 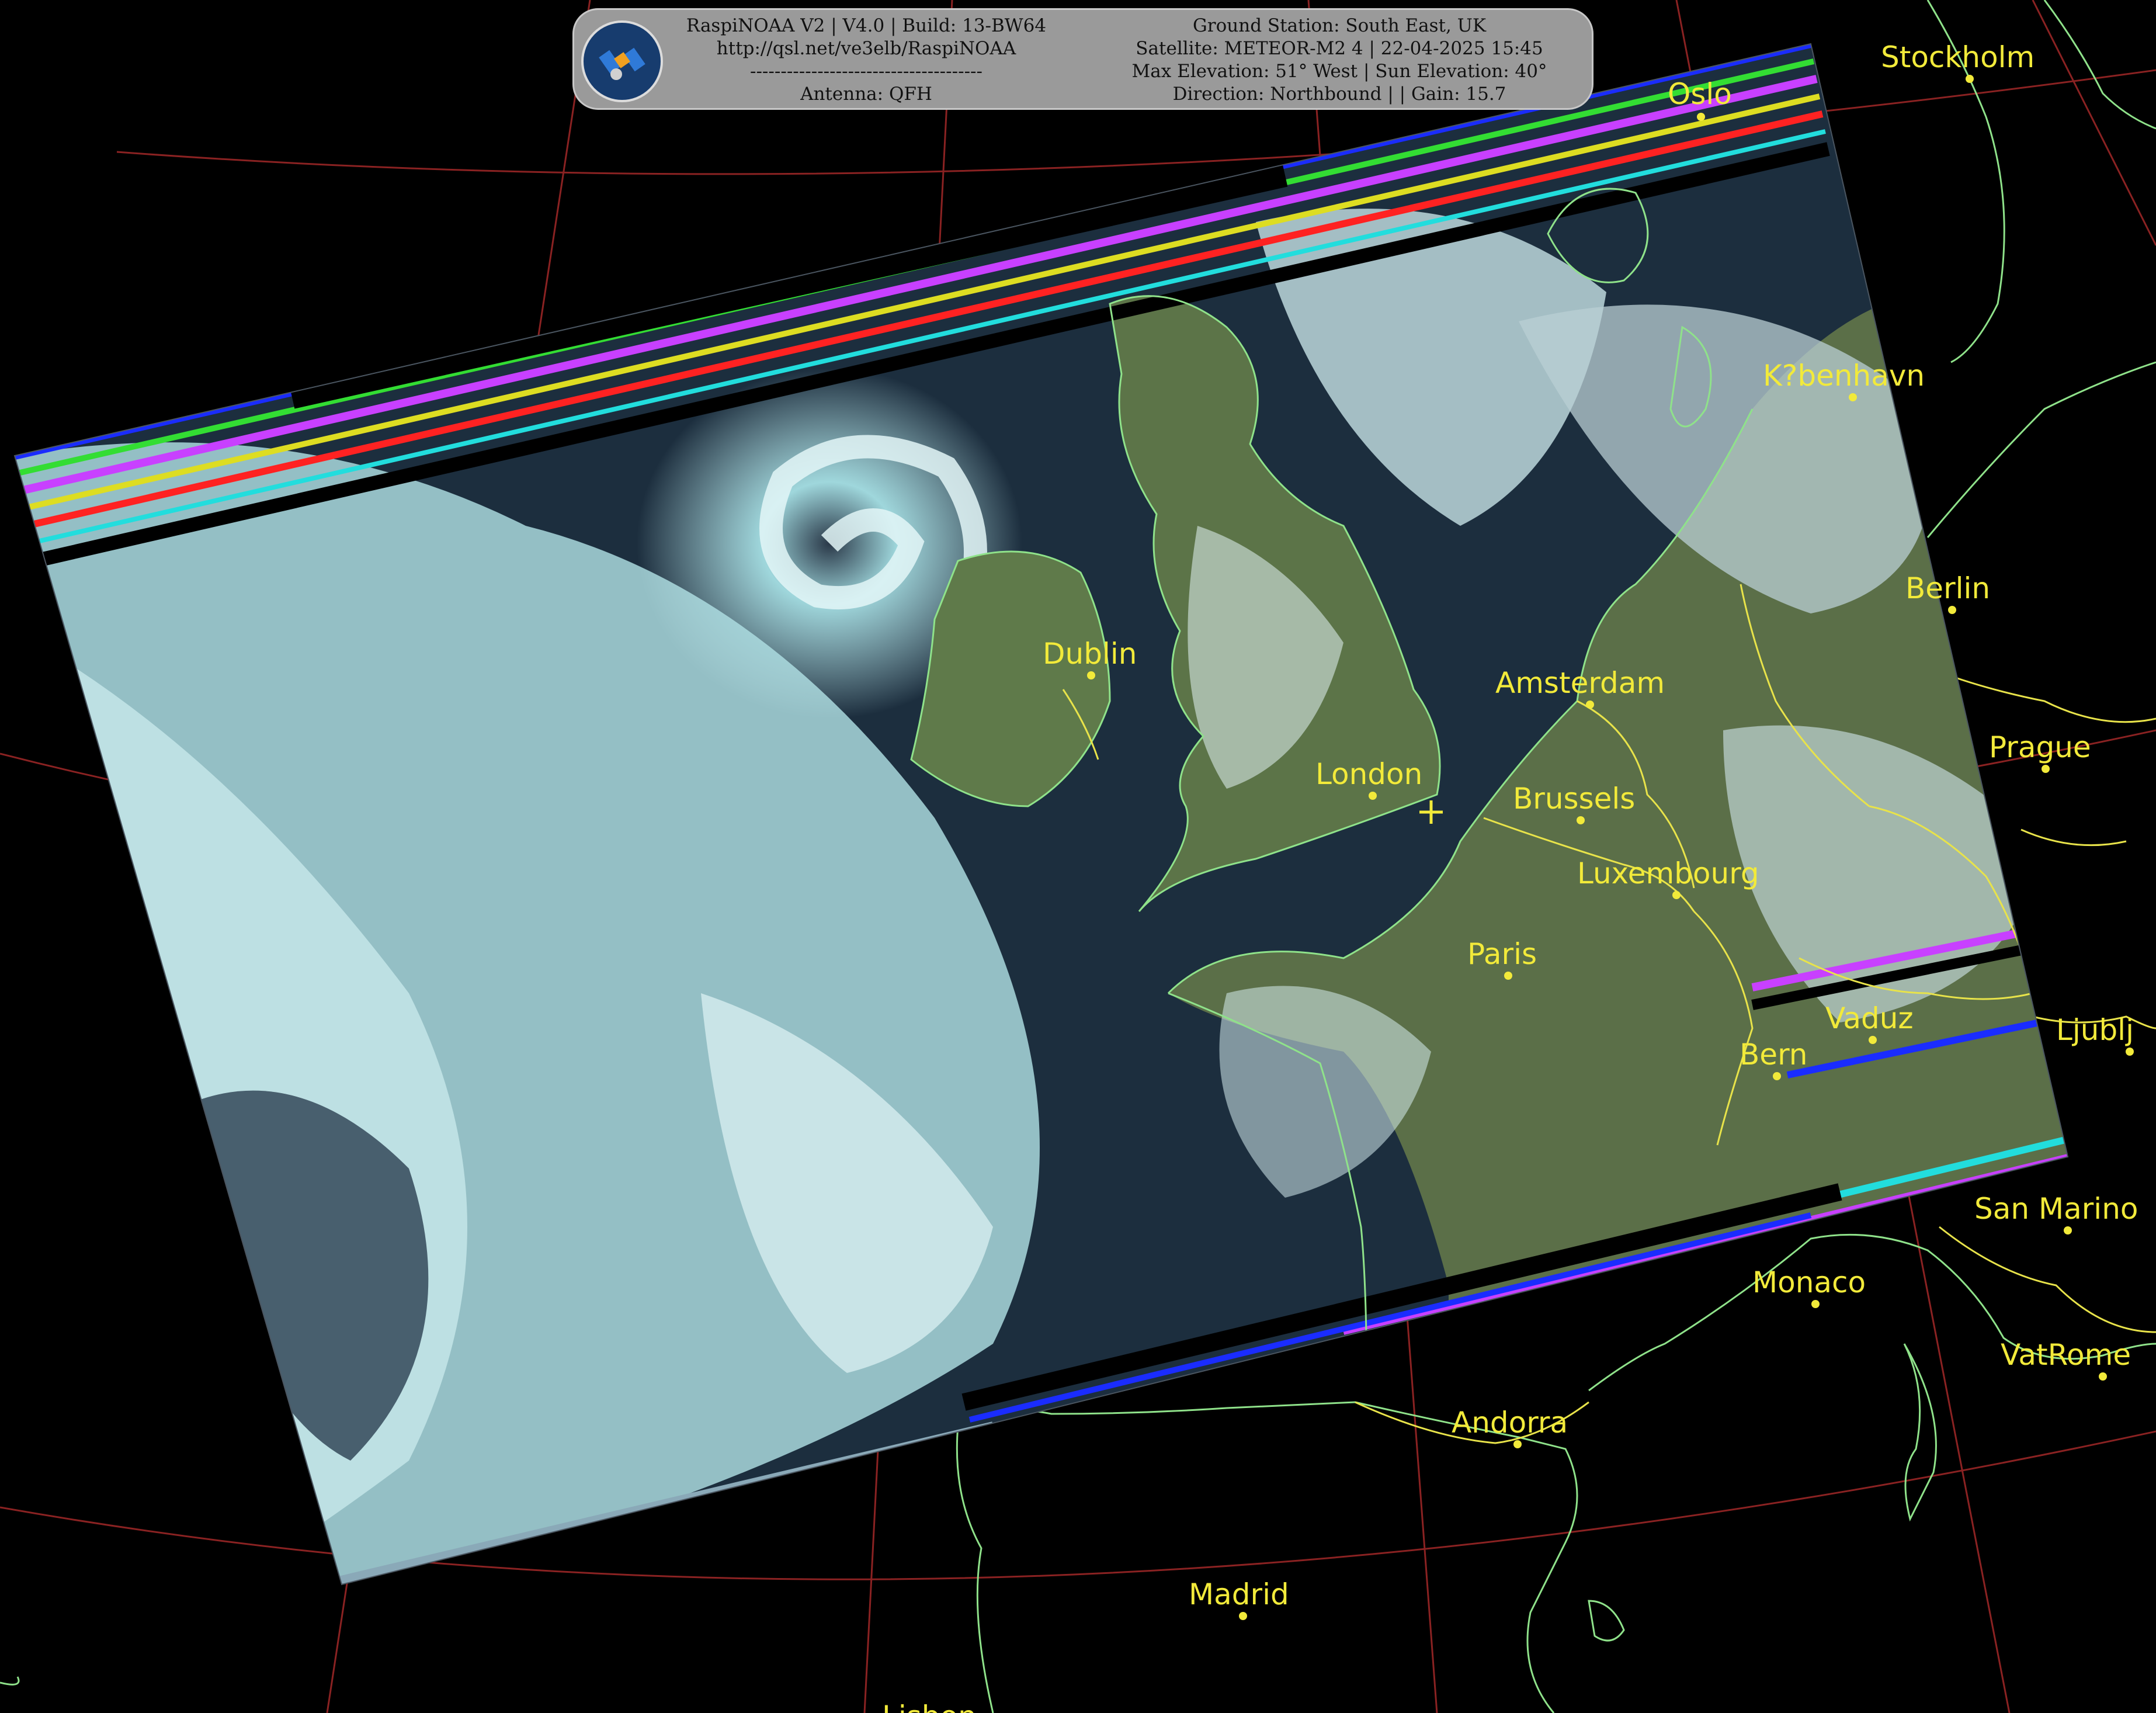 What do you see at coordinates (1869, 1018) in the screenshot?
I see `svg-text: Vaduz` at bounding box center [1869, 1018].